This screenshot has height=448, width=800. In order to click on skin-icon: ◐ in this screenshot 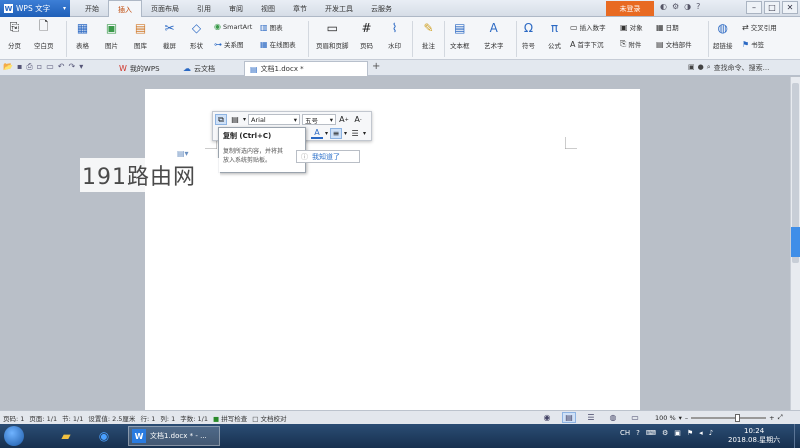, I will do `click(663, 6)`.